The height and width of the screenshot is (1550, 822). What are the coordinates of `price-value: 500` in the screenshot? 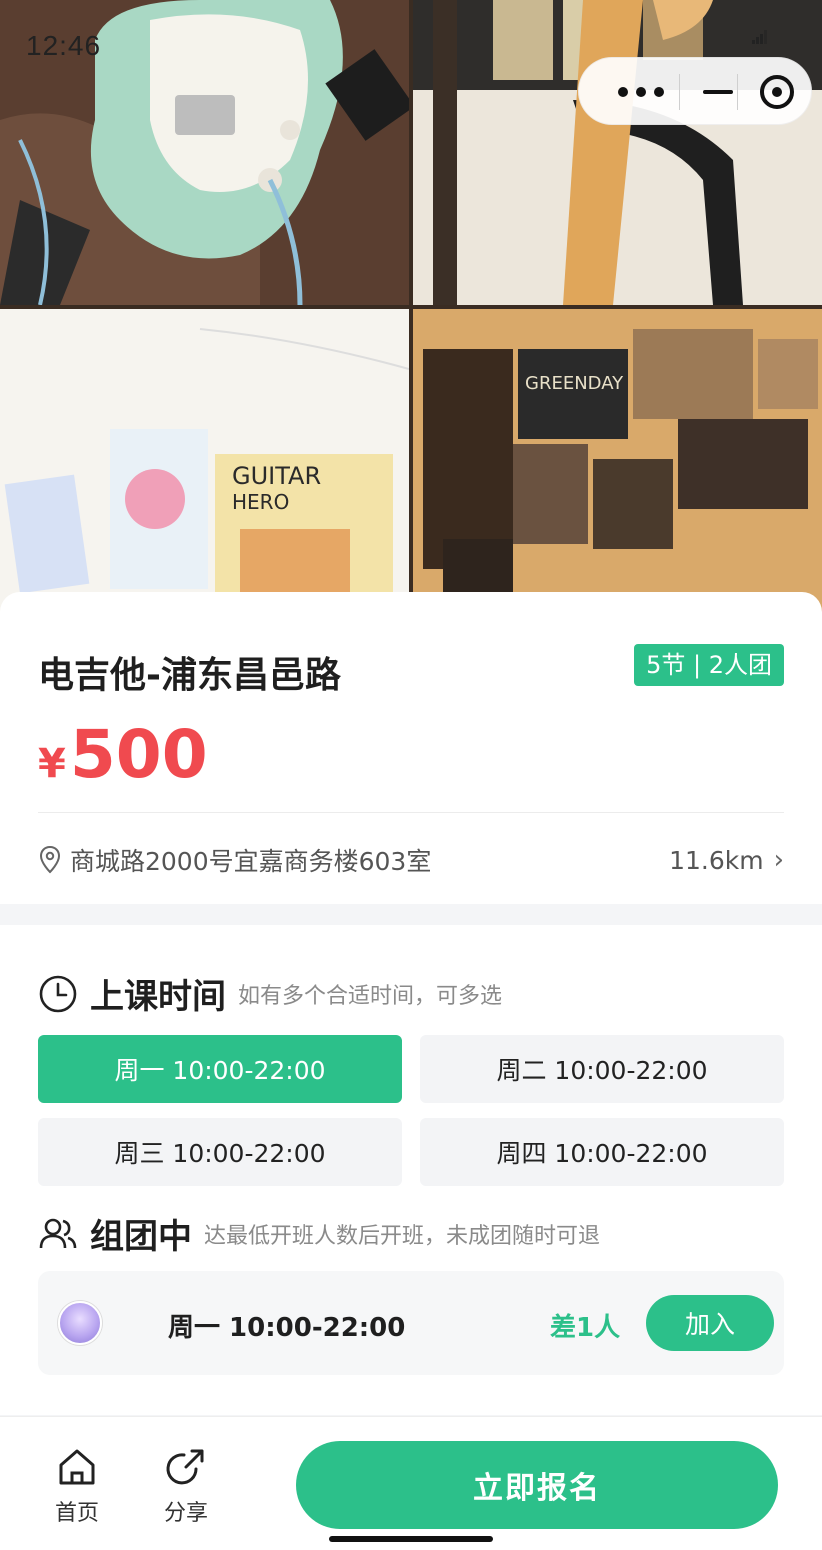 It's located at (138, 754).